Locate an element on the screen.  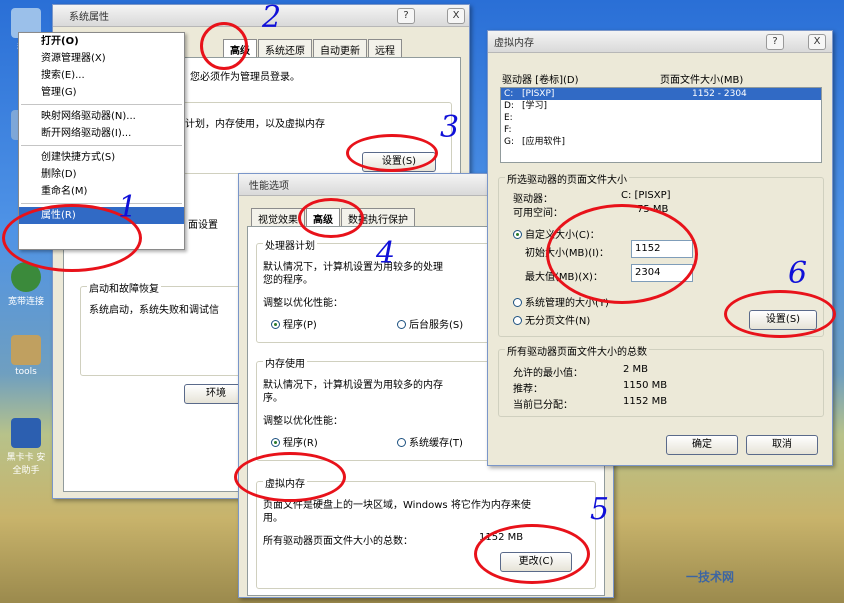
tab-auto-update: 自动更新 is located at coordinates (340, 49).